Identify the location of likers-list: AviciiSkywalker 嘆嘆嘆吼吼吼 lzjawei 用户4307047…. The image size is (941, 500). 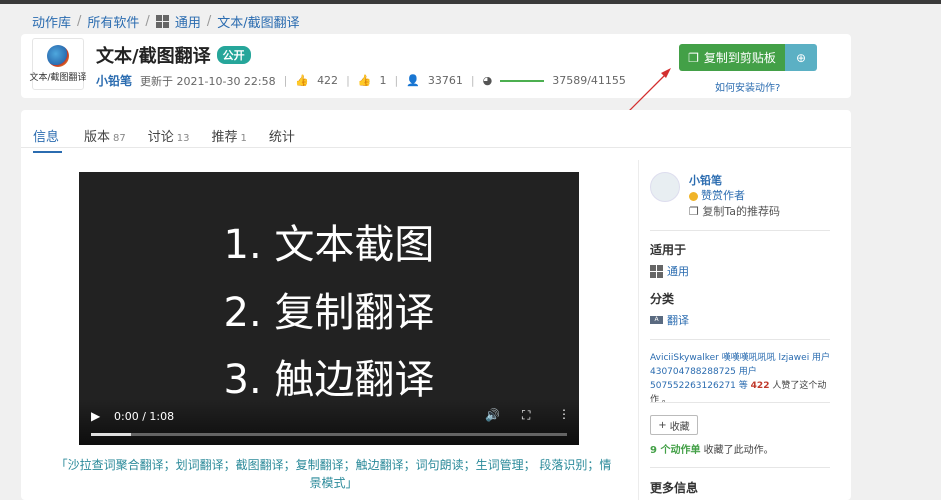
(741, 379).